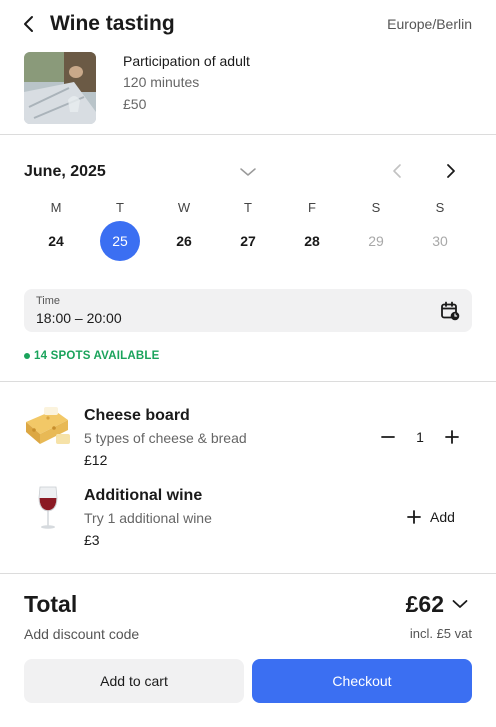 The height and width of the screenshot is (727, 496). I want to click on increase-quantity-button, so click(452, 437).